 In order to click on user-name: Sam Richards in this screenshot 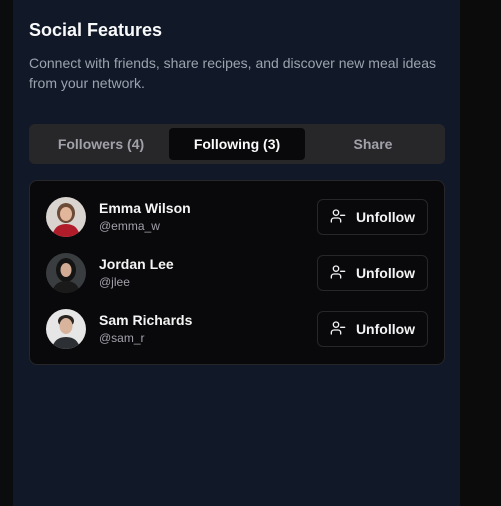, I will do `click(146, 320)`.